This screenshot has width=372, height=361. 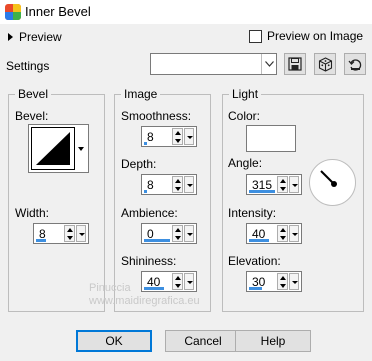 What do you see at coordinates (244, 116) in the screenshot?
I see `color-label: Color:` at bounding box center [244, 116].